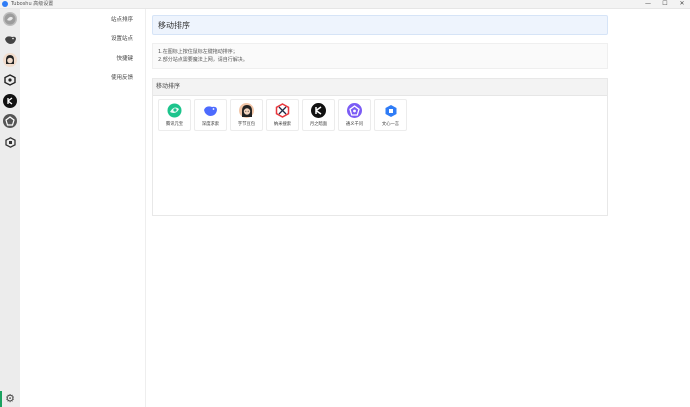 Image resolution: width=690 pixels, height=407 pixels. I want to click on site-tile-deepseek: 深度求索, so click(210, 115).